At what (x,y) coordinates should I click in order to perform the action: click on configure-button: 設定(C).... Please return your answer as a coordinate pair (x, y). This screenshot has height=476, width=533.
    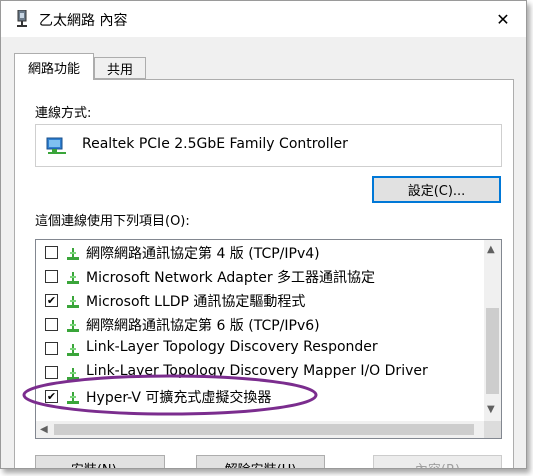
    Looking at the image, I should click on (436, 189).